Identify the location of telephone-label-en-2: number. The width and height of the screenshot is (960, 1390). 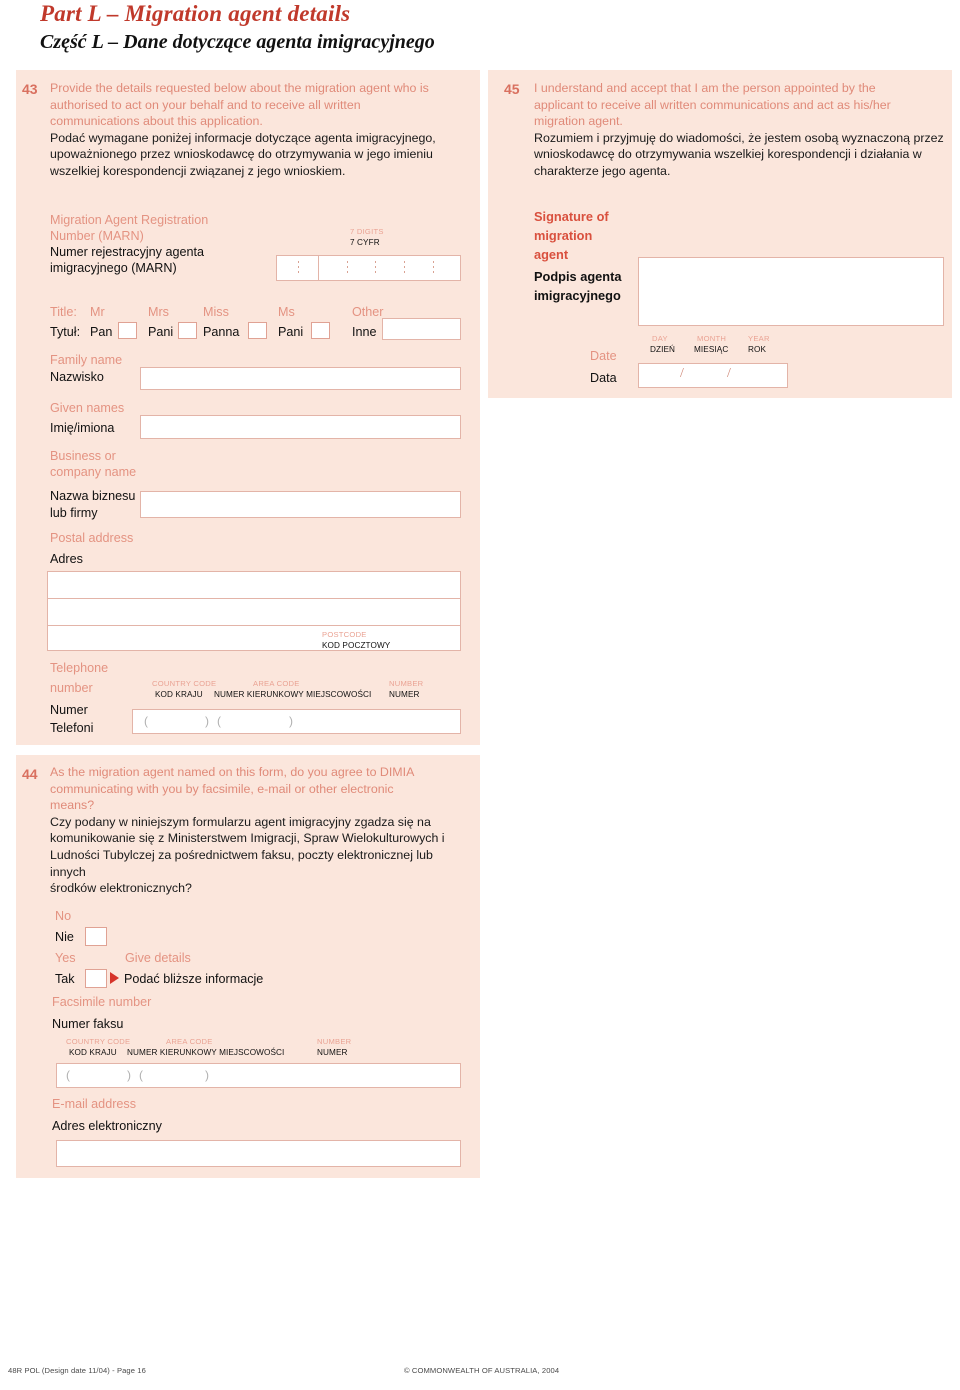
(71, 688).